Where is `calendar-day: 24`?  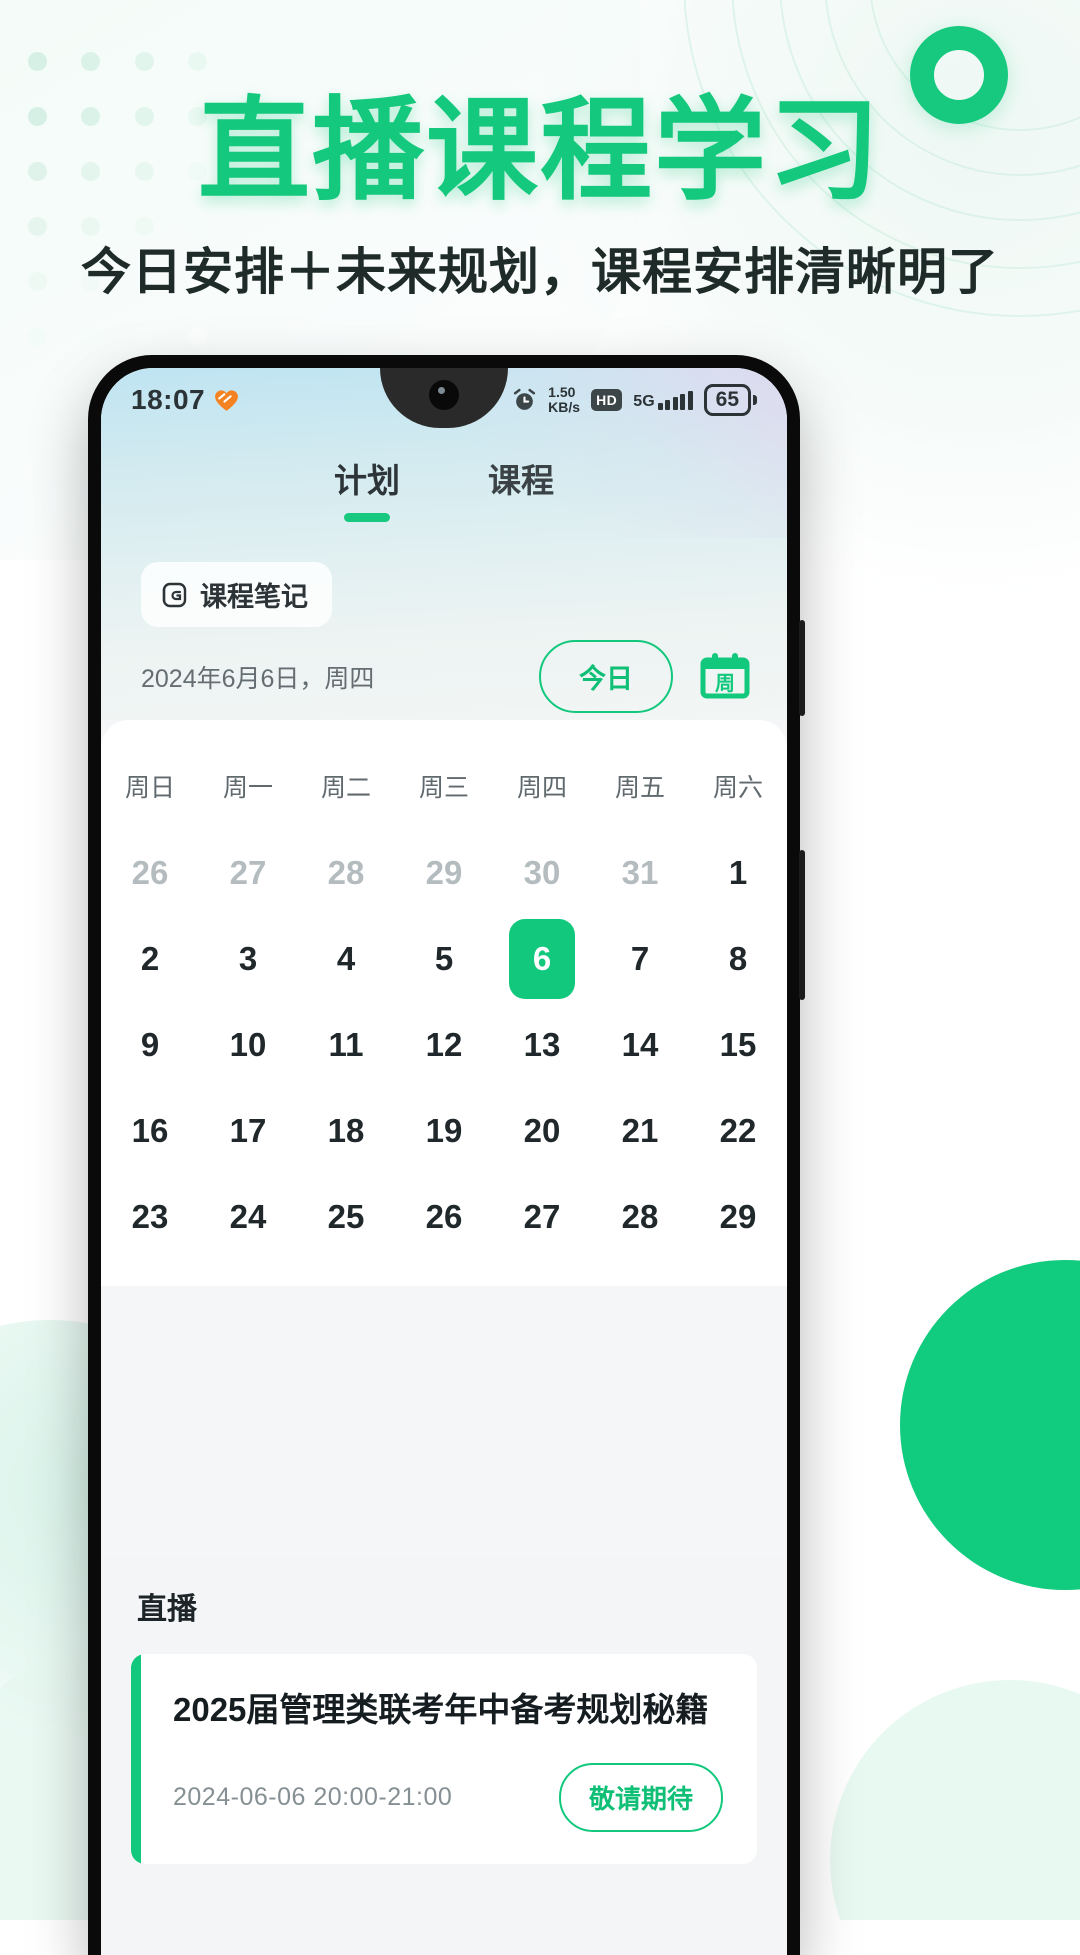
calendar-day: 24 is located at coordinates (248, 1217).